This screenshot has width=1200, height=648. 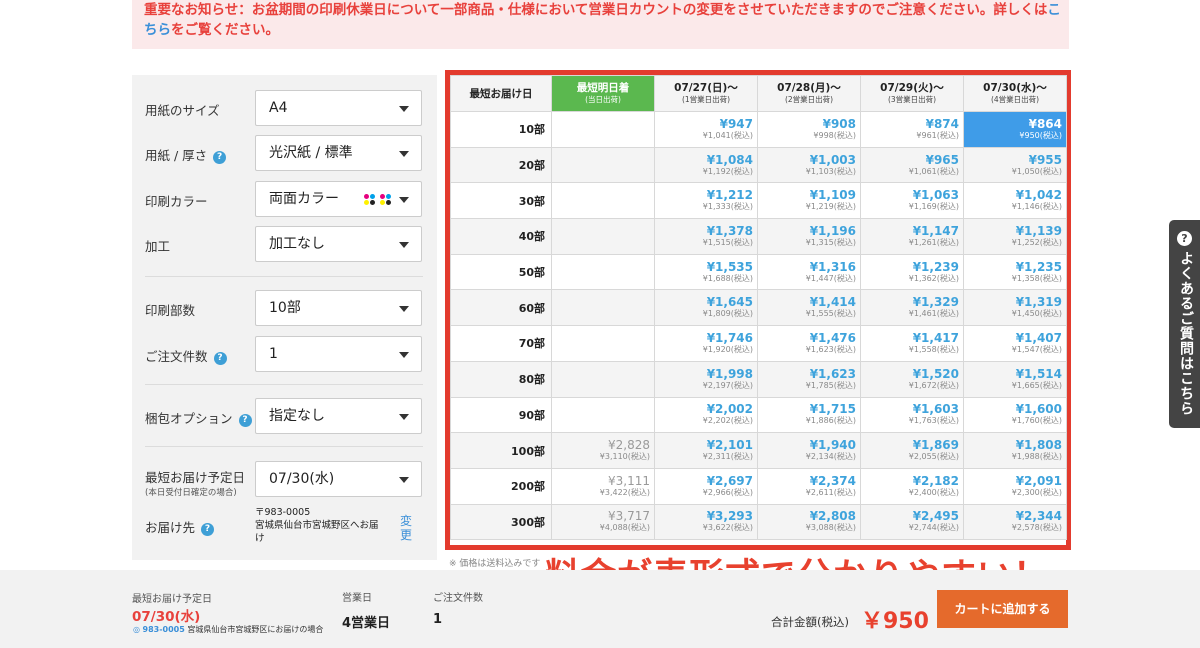 I want to click on price-cell: ¥2,101 ¥2,311(税込), so click(x=706, y=450).